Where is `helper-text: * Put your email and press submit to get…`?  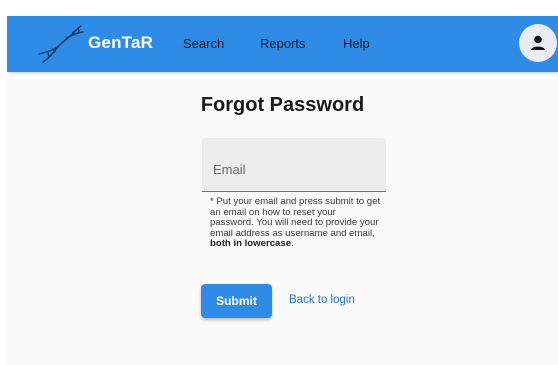
helper-text: * Put your email and press submit to get… is located at coordinates (296, 223).